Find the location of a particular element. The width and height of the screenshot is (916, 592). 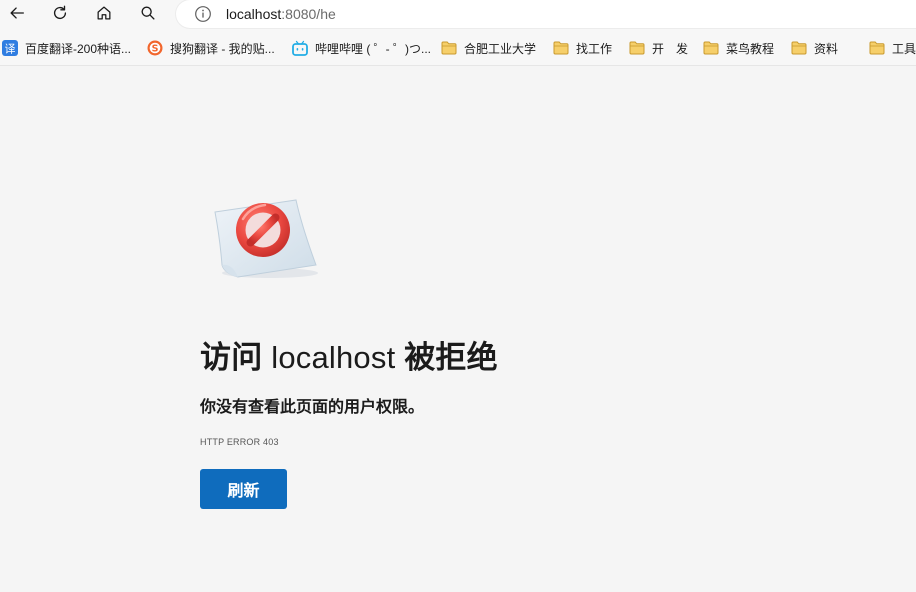

favorite-label: 开 发 is located at coordinates (670, 48).